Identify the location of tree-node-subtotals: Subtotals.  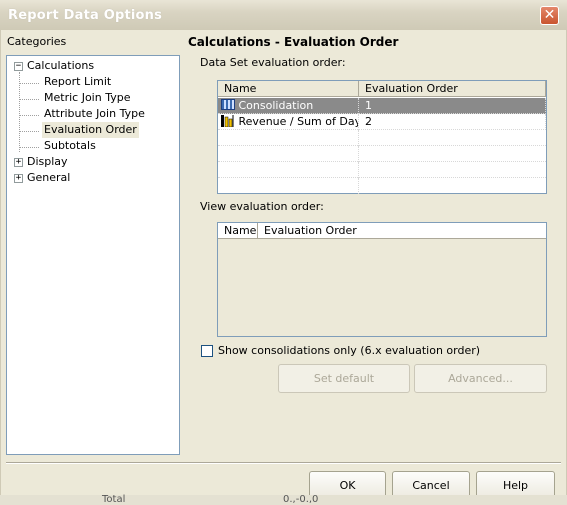
(70, 146).